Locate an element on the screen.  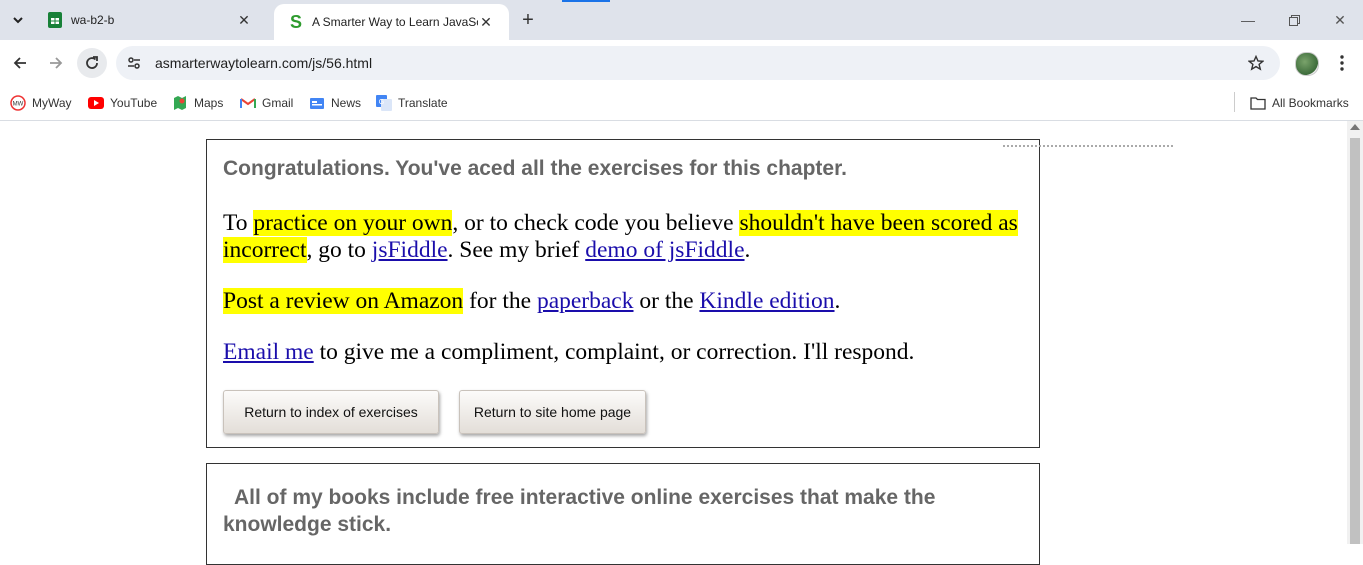
bookmark-label: Gmail is located at coordinates (278, 103).